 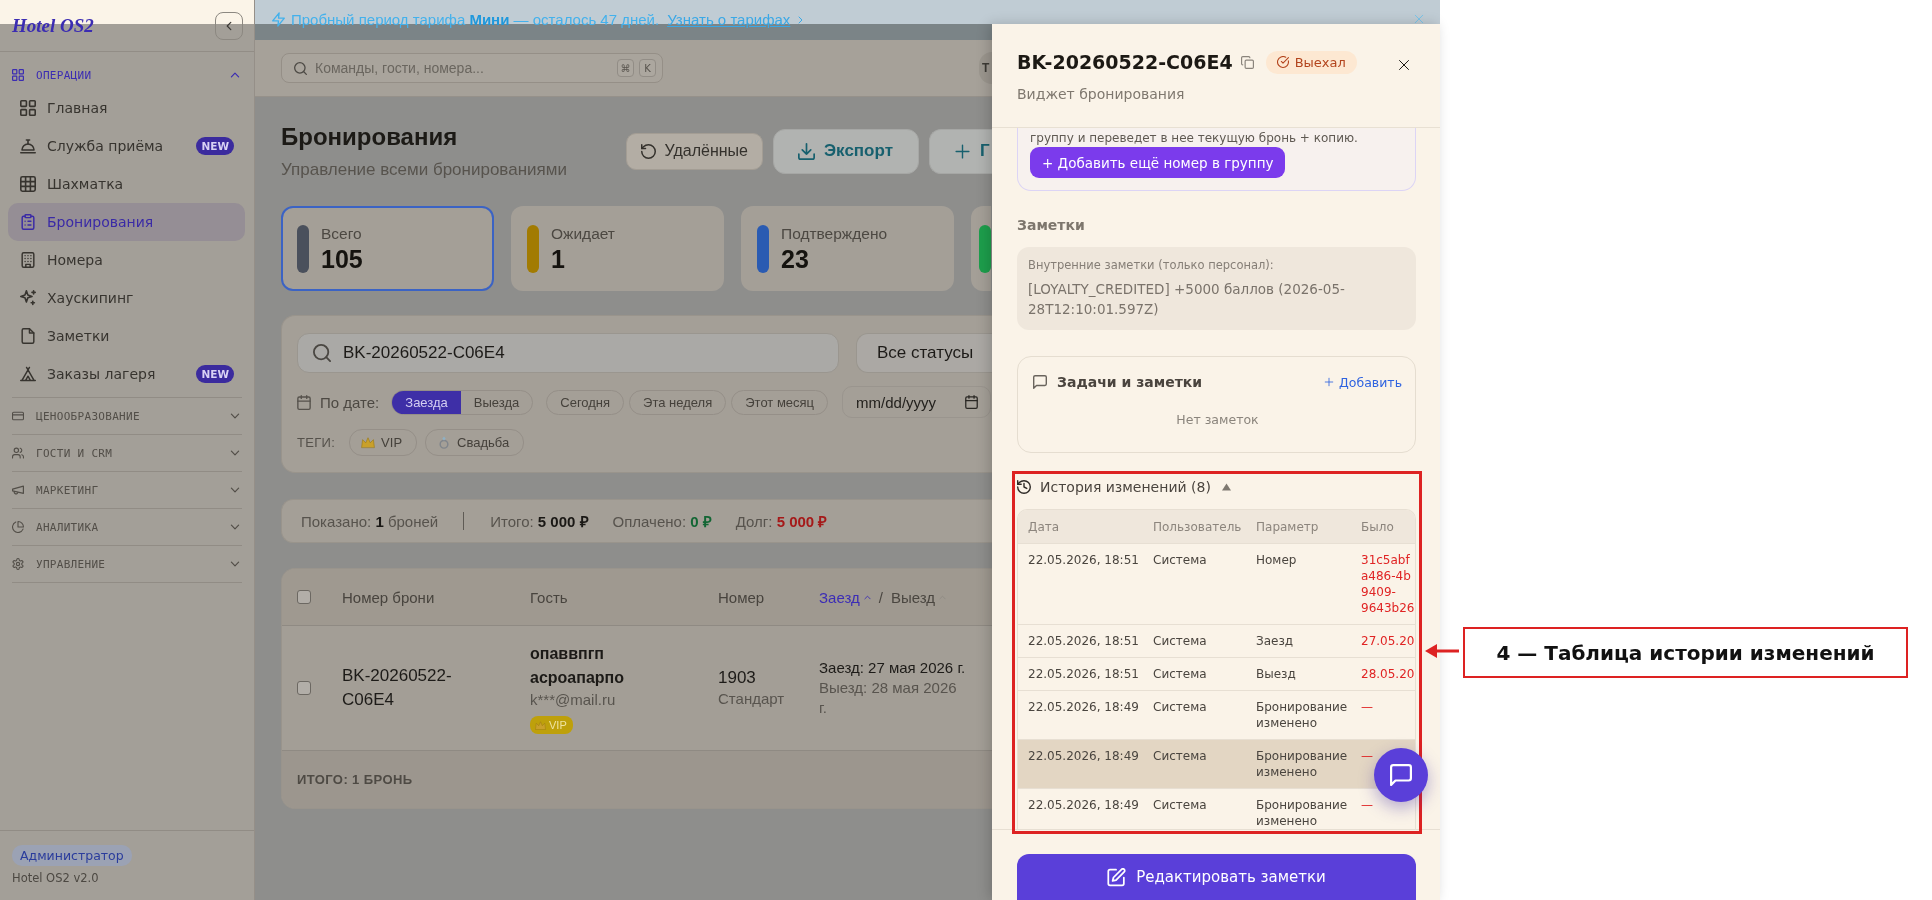 I want to click on nav-item: Заметки, so click(x=126, y=336).